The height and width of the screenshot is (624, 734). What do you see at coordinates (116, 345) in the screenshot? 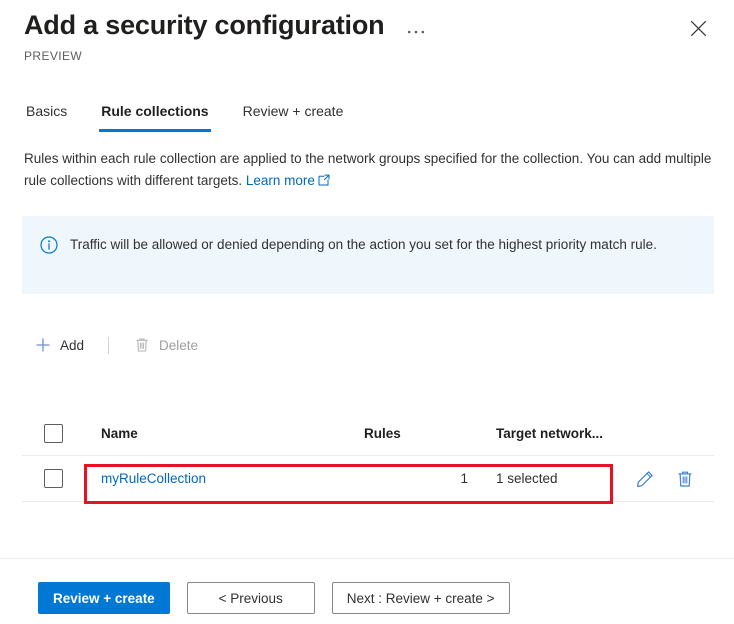
I see `command-bar: Add Delete` at bounding box center [116, 345].